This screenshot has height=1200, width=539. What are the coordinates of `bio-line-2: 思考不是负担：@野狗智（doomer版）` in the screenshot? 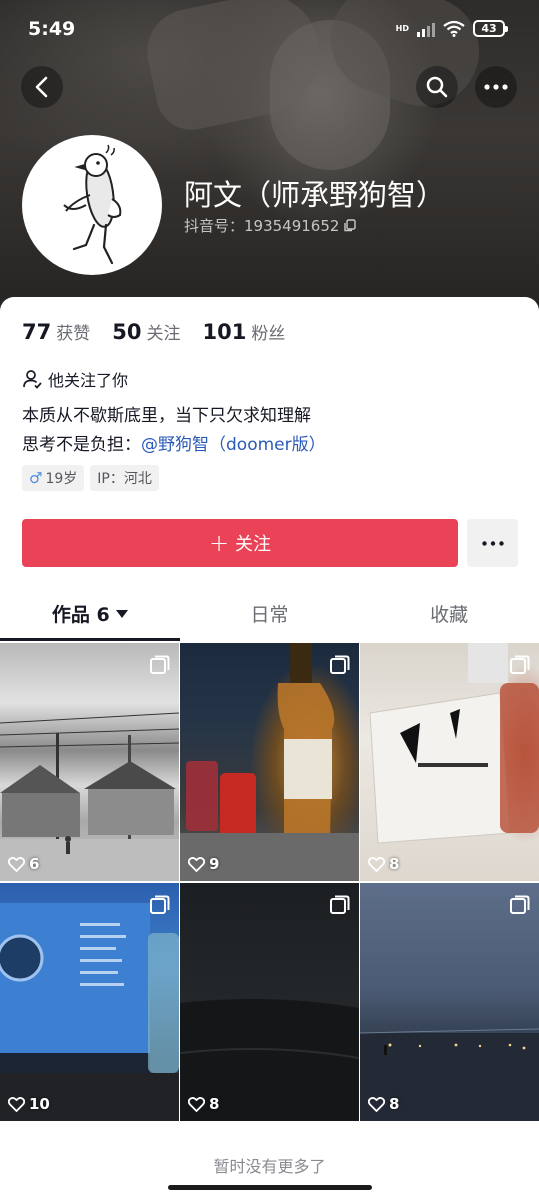 It's located at (174, 445).